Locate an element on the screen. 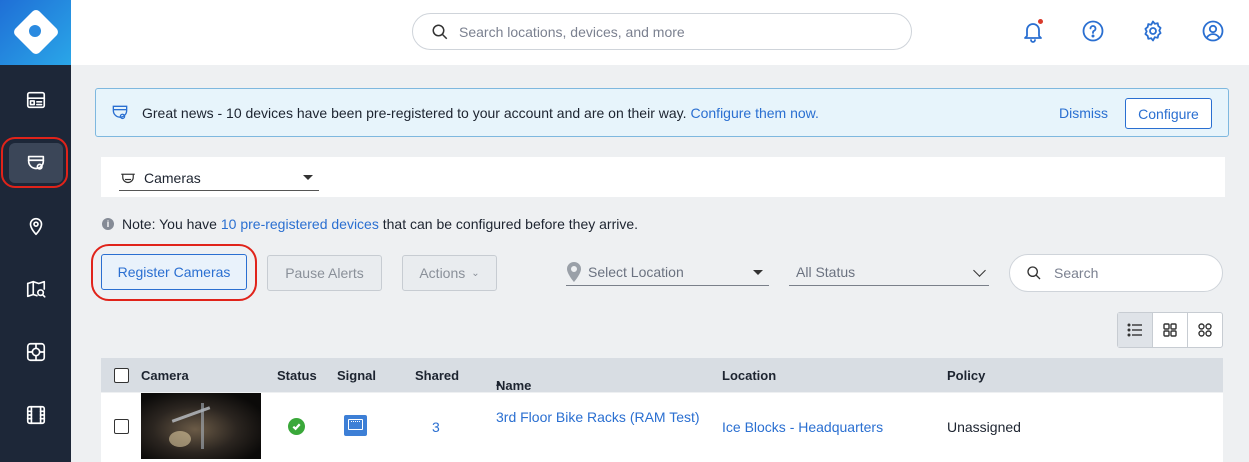  header-name-label: Name is located at coordinates (514, 385).